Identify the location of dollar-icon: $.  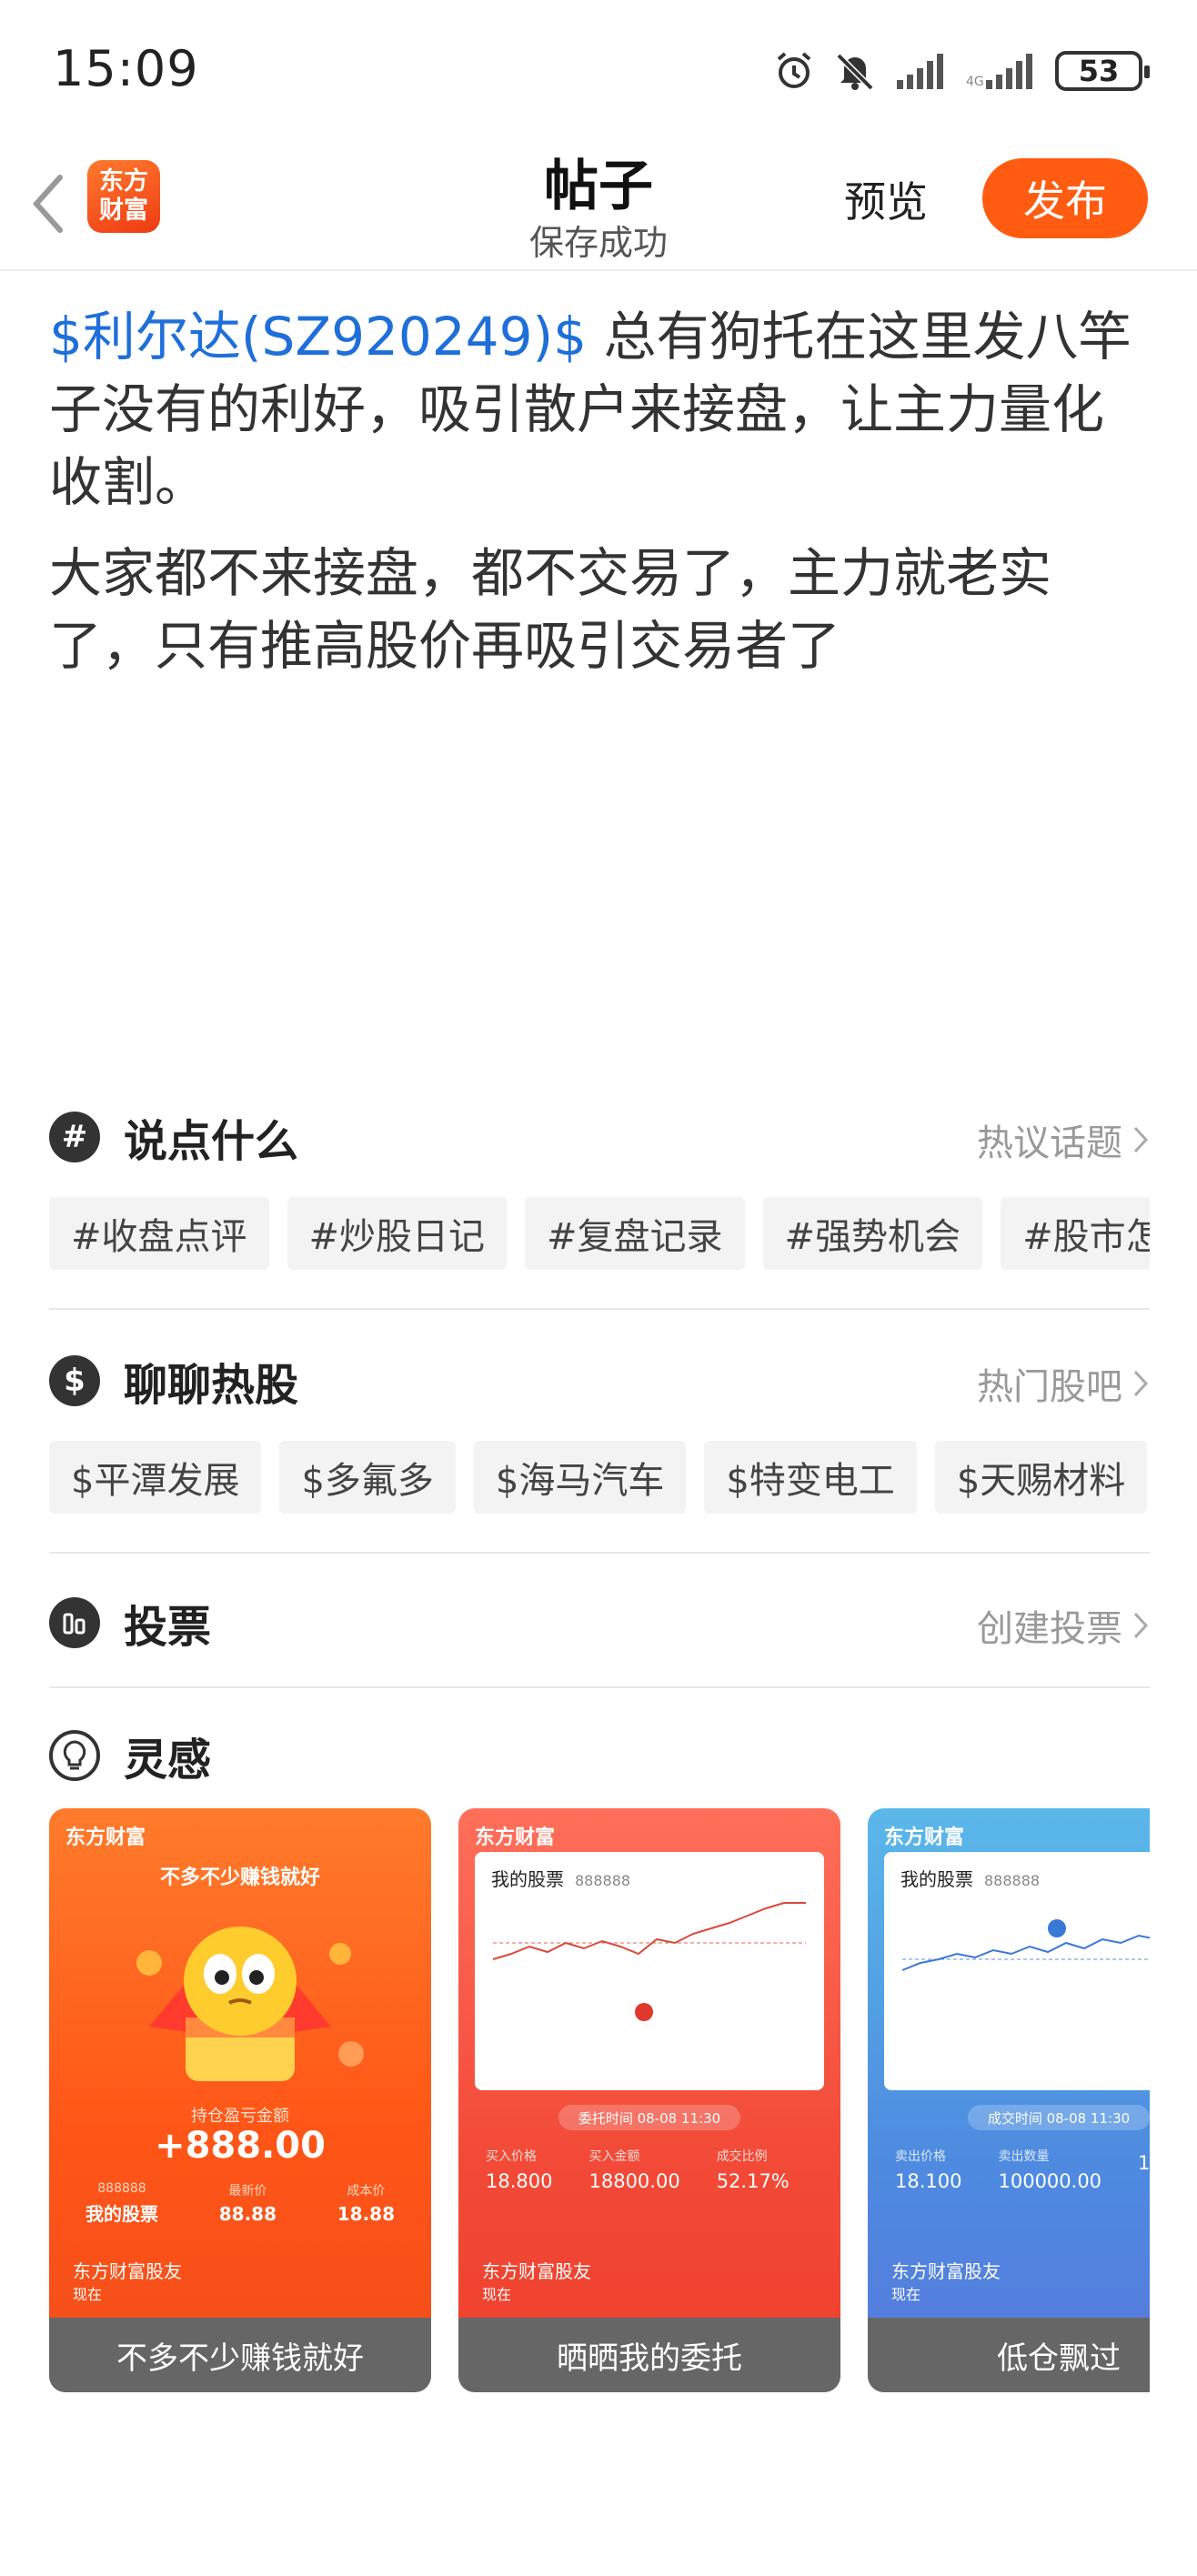
(74, 1380).